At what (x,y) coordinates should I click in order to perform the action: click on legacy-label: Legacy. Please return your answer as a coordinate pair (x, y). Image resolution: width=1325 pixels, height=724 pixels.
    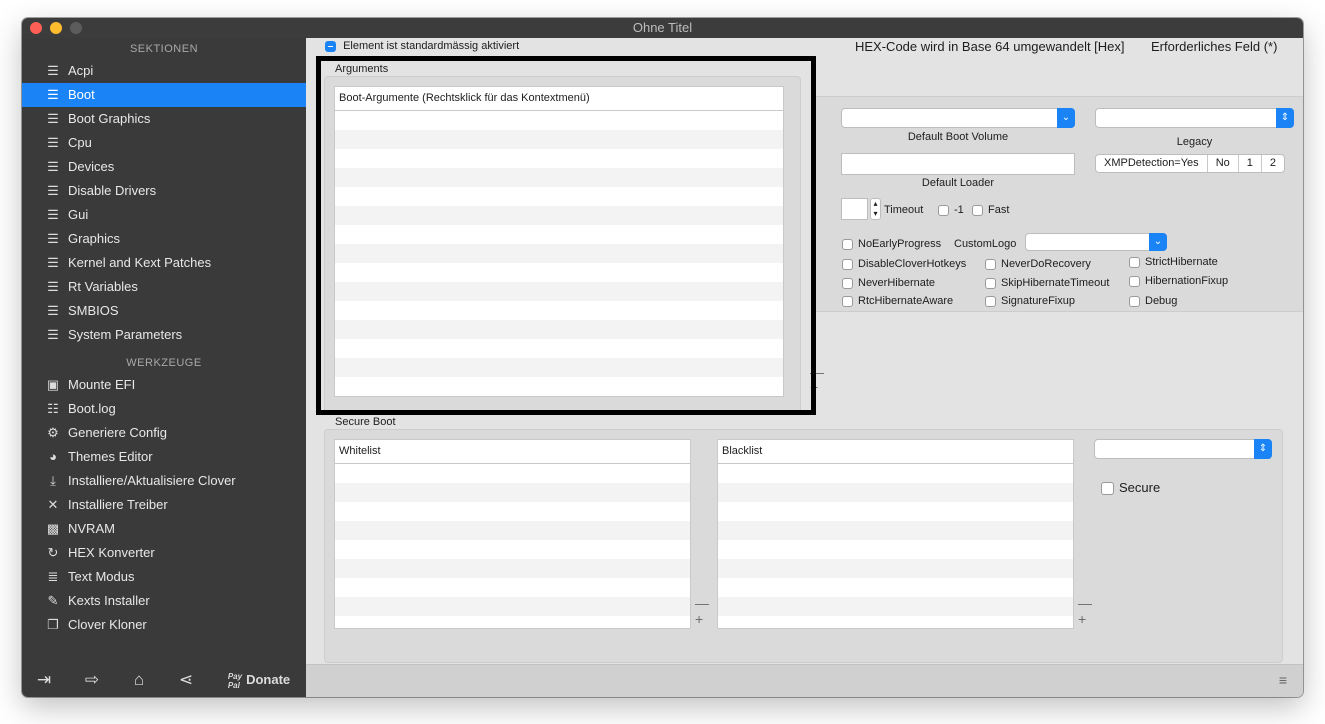
    Looking at the image, I should click on (1194, 142).